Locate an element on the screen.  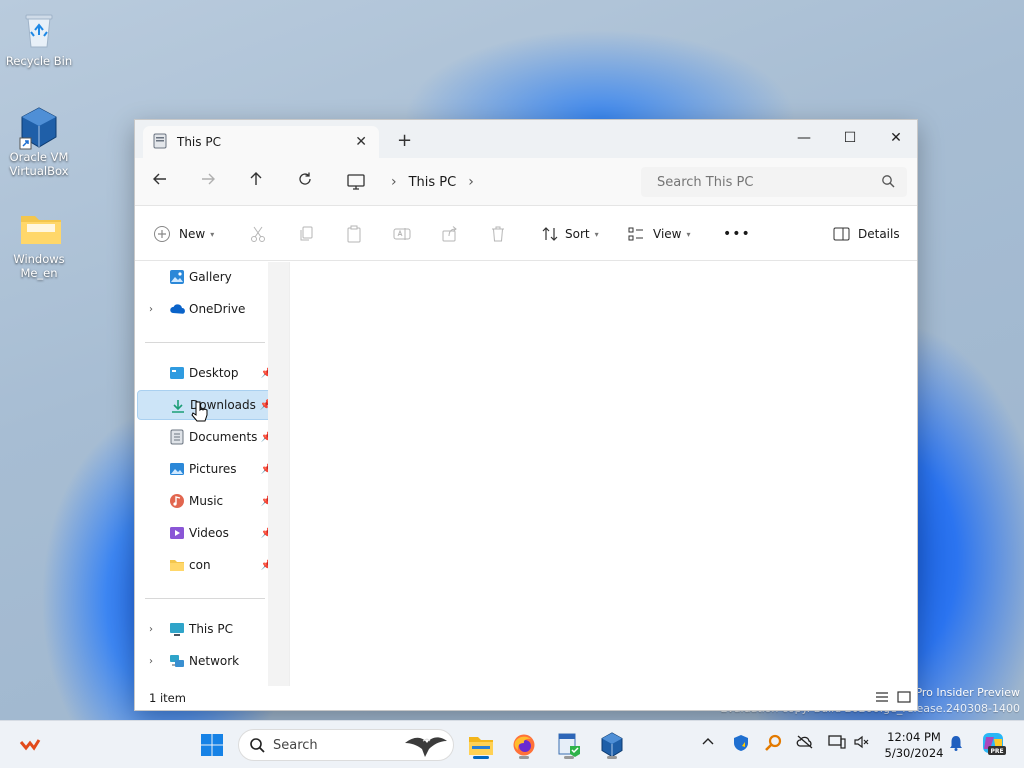
download-icon is located at coordinates (178, 406).